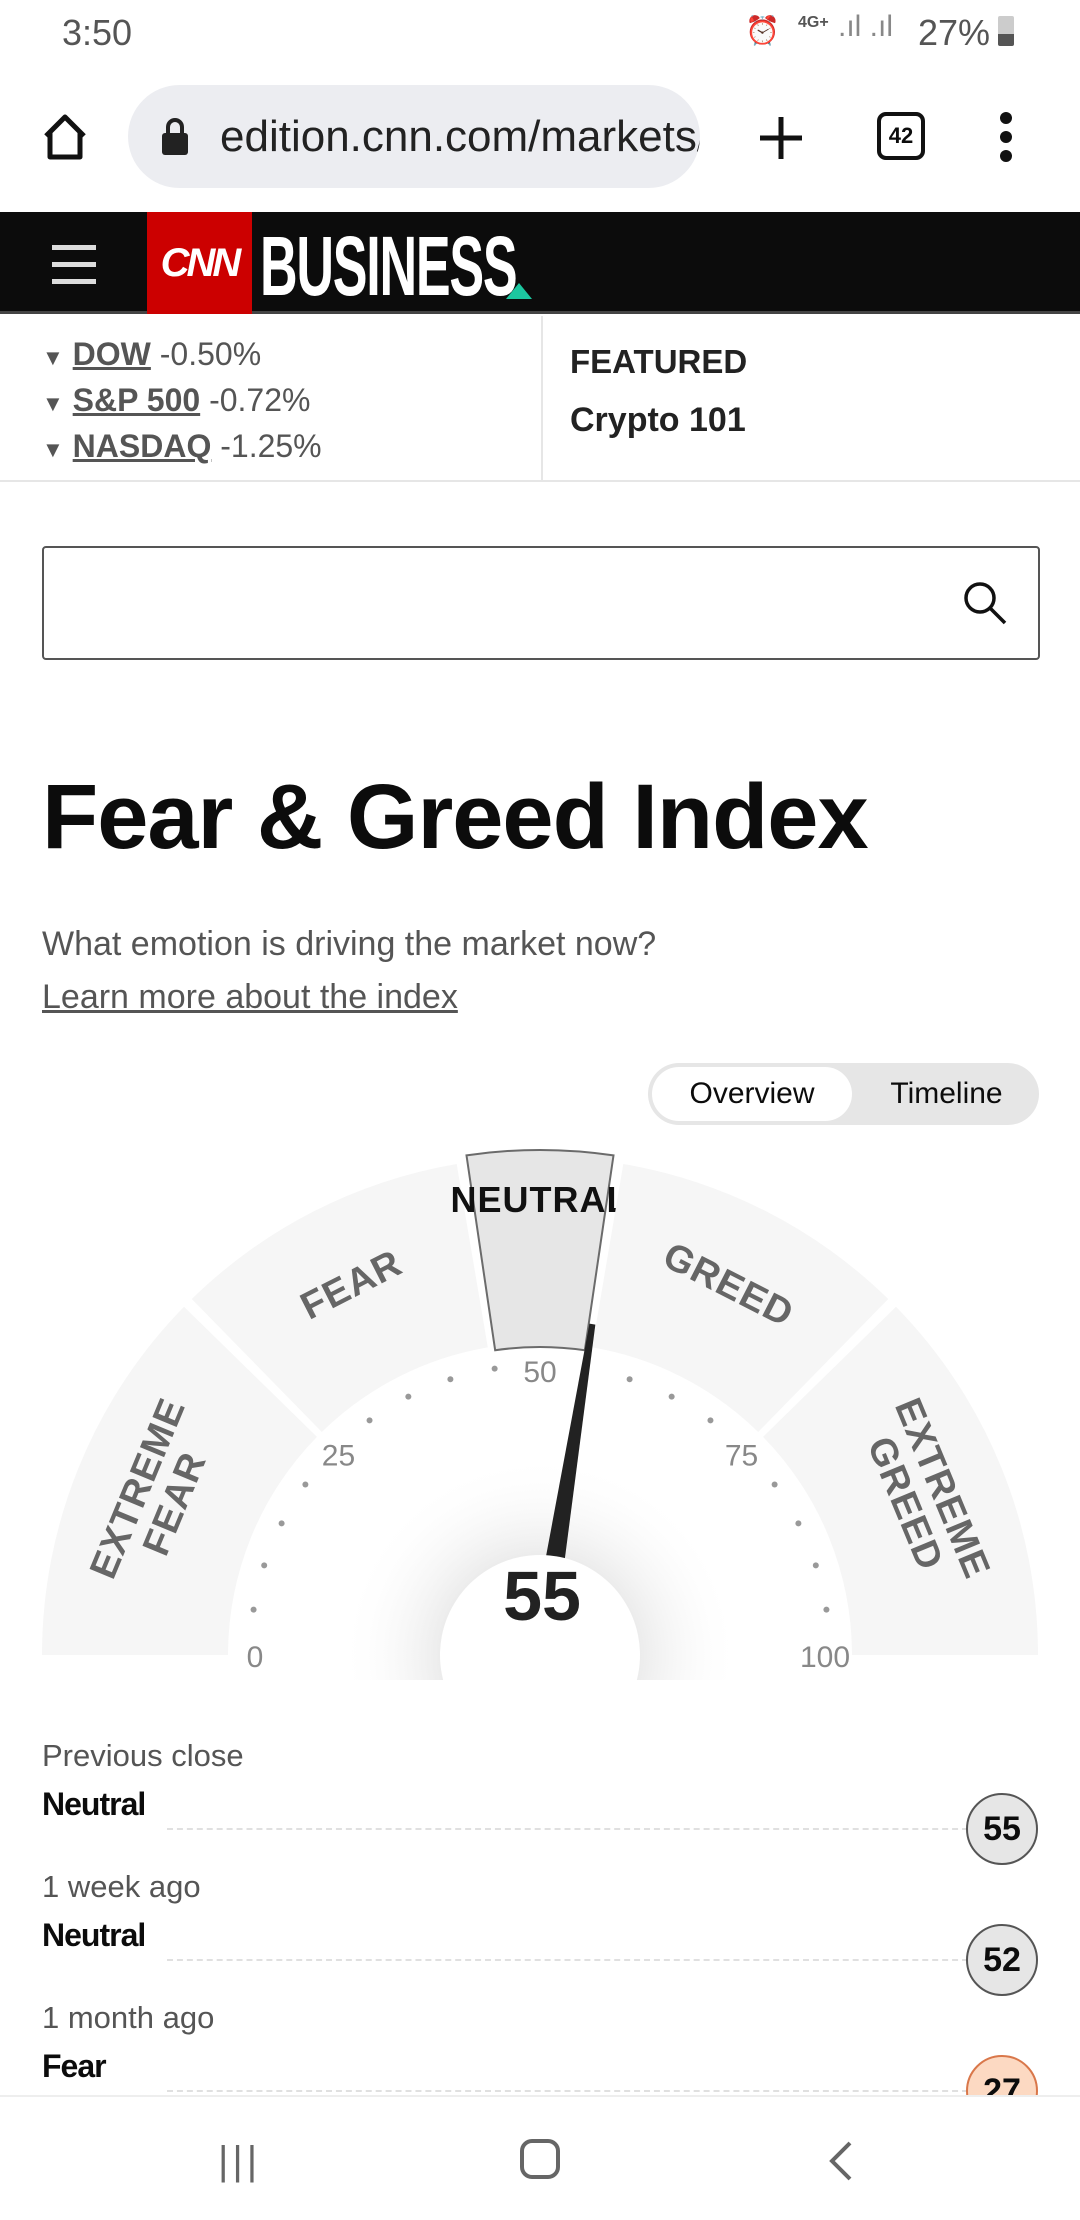 The image size is (1080, 2220). What do you see at coordinates (239, 2161) in the screenshot?
I see `recent-apps-icon: |||` at bounding box center [239, 2161].